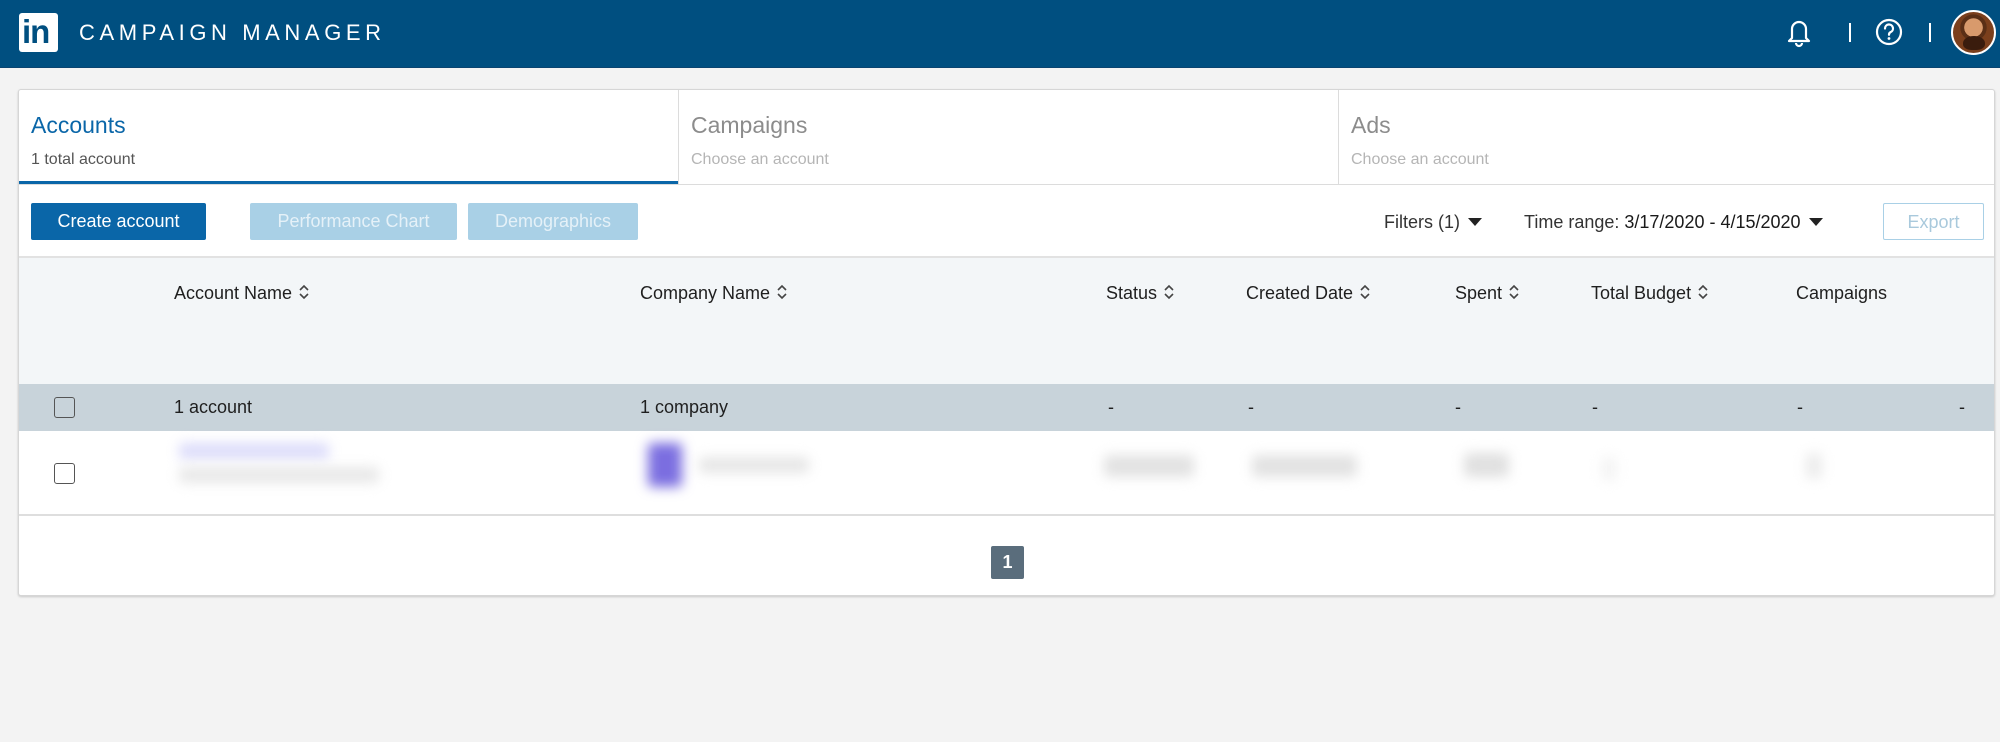  I want to click on column-header-account-name: Account Name, so click(242, 293).